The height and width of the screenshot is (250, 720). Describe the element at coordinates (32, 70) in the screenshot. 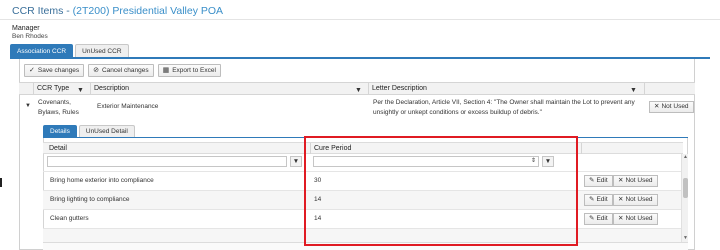

I see `save-icon: ✓` at that location.